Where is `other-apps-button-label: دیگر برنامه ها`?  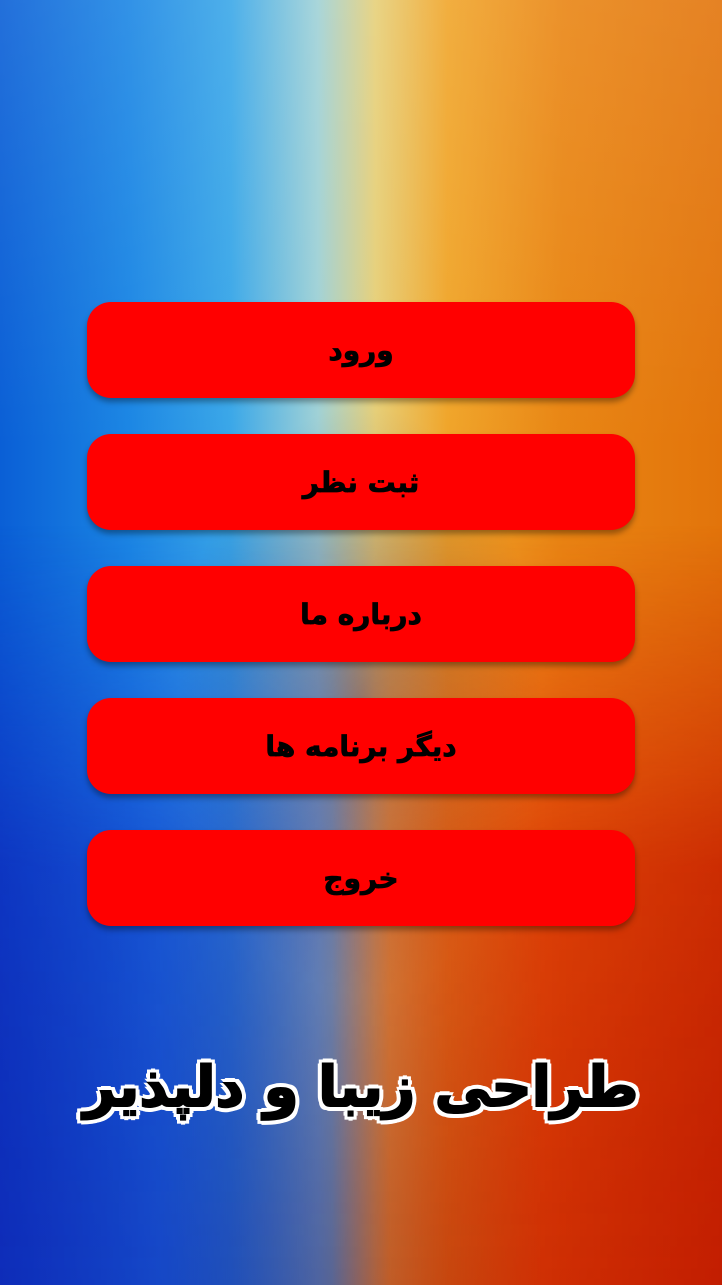 other-apps-button-label: دیگر برنامه ها is located at coordinates (361, 746).